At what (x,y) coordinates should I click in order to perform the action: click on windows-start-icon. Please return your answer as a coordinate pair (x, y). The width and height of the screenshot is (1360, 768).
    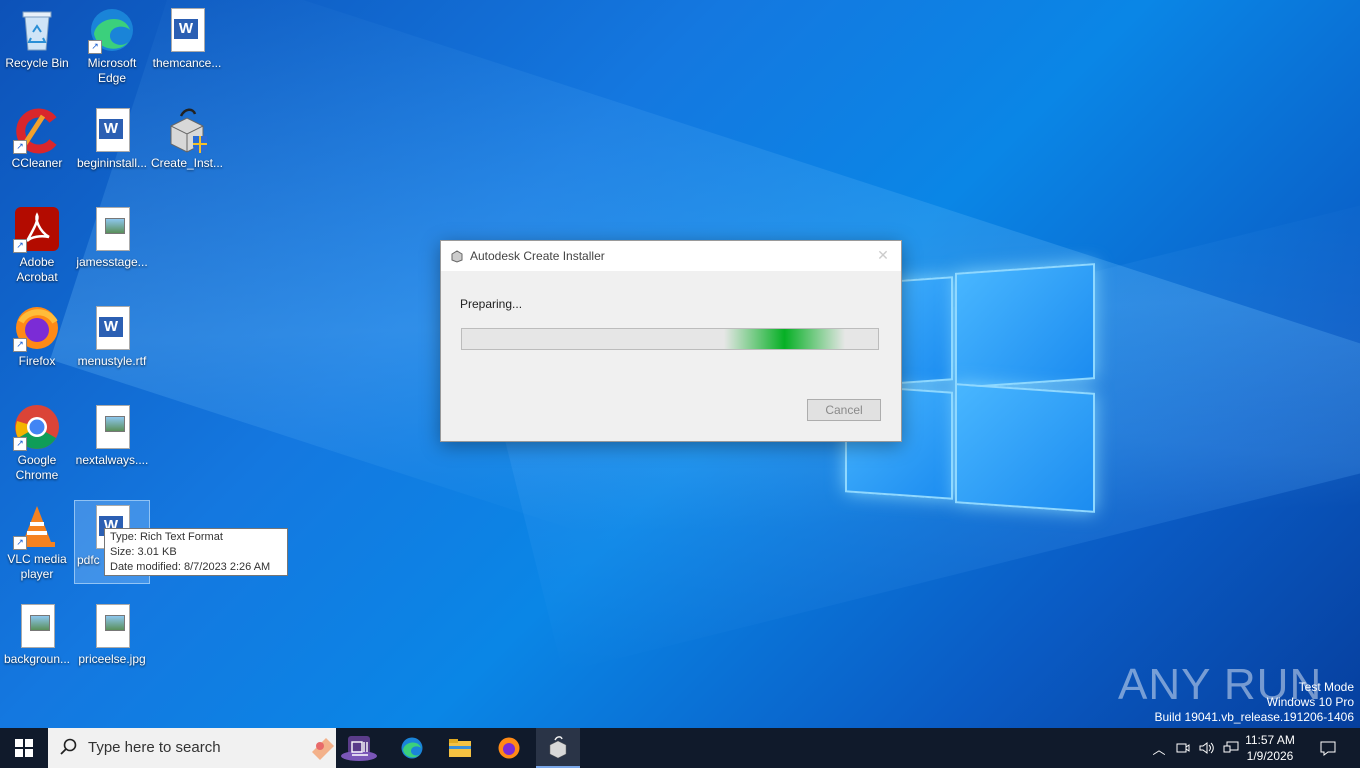
    Looking at the image, I should click on (24, 748).